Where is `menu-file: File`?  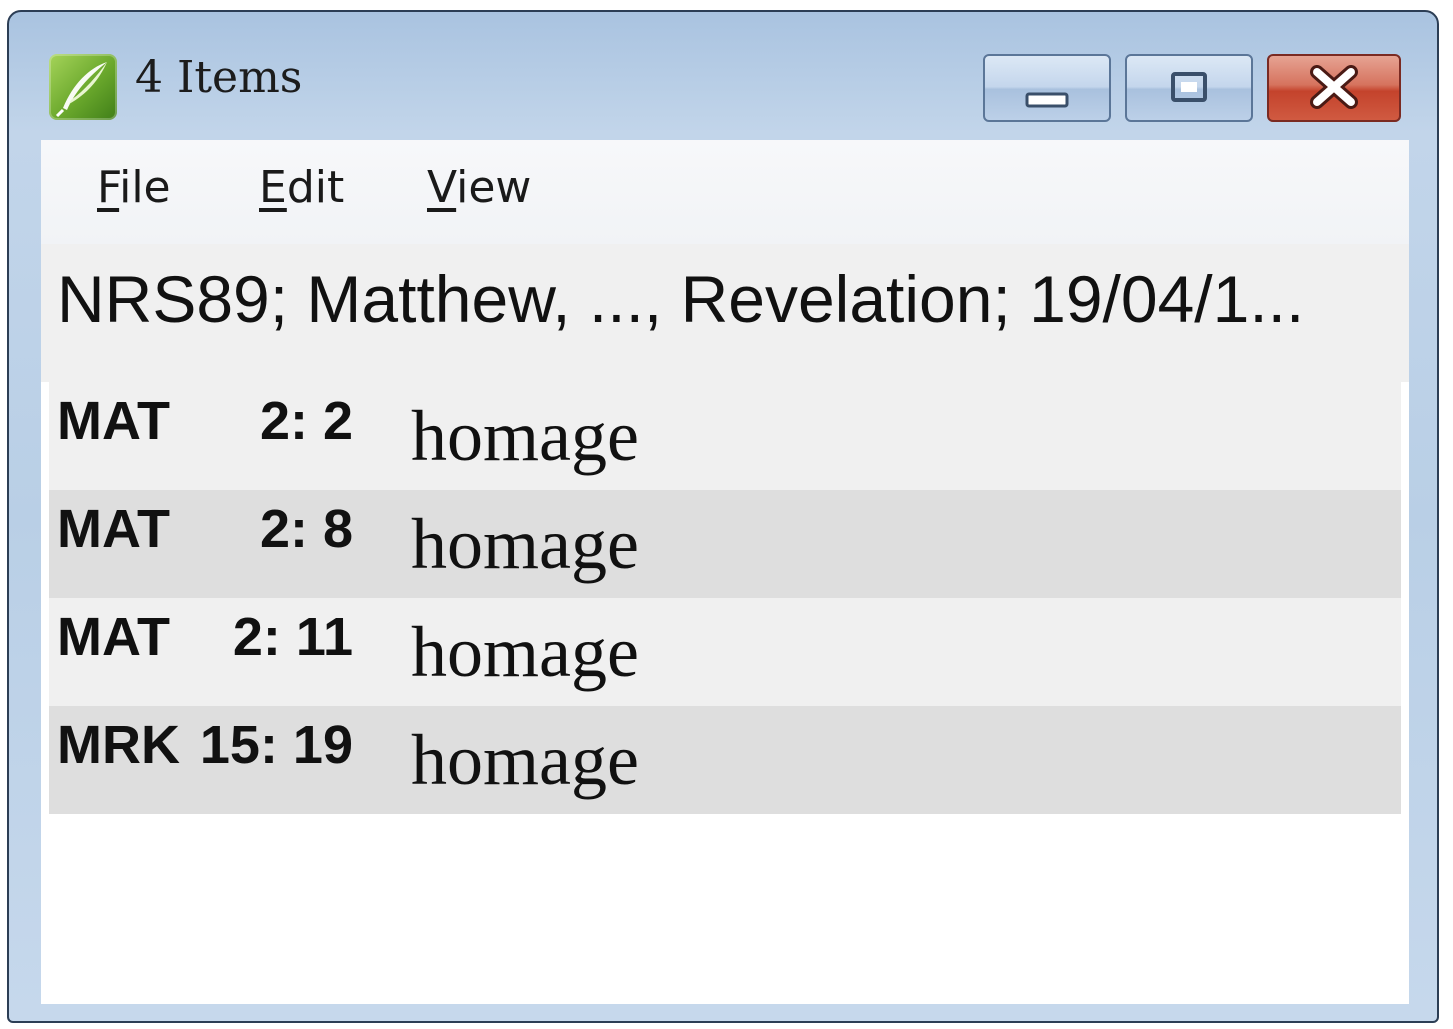 menu-file: File is located at coordinates (134, 188).